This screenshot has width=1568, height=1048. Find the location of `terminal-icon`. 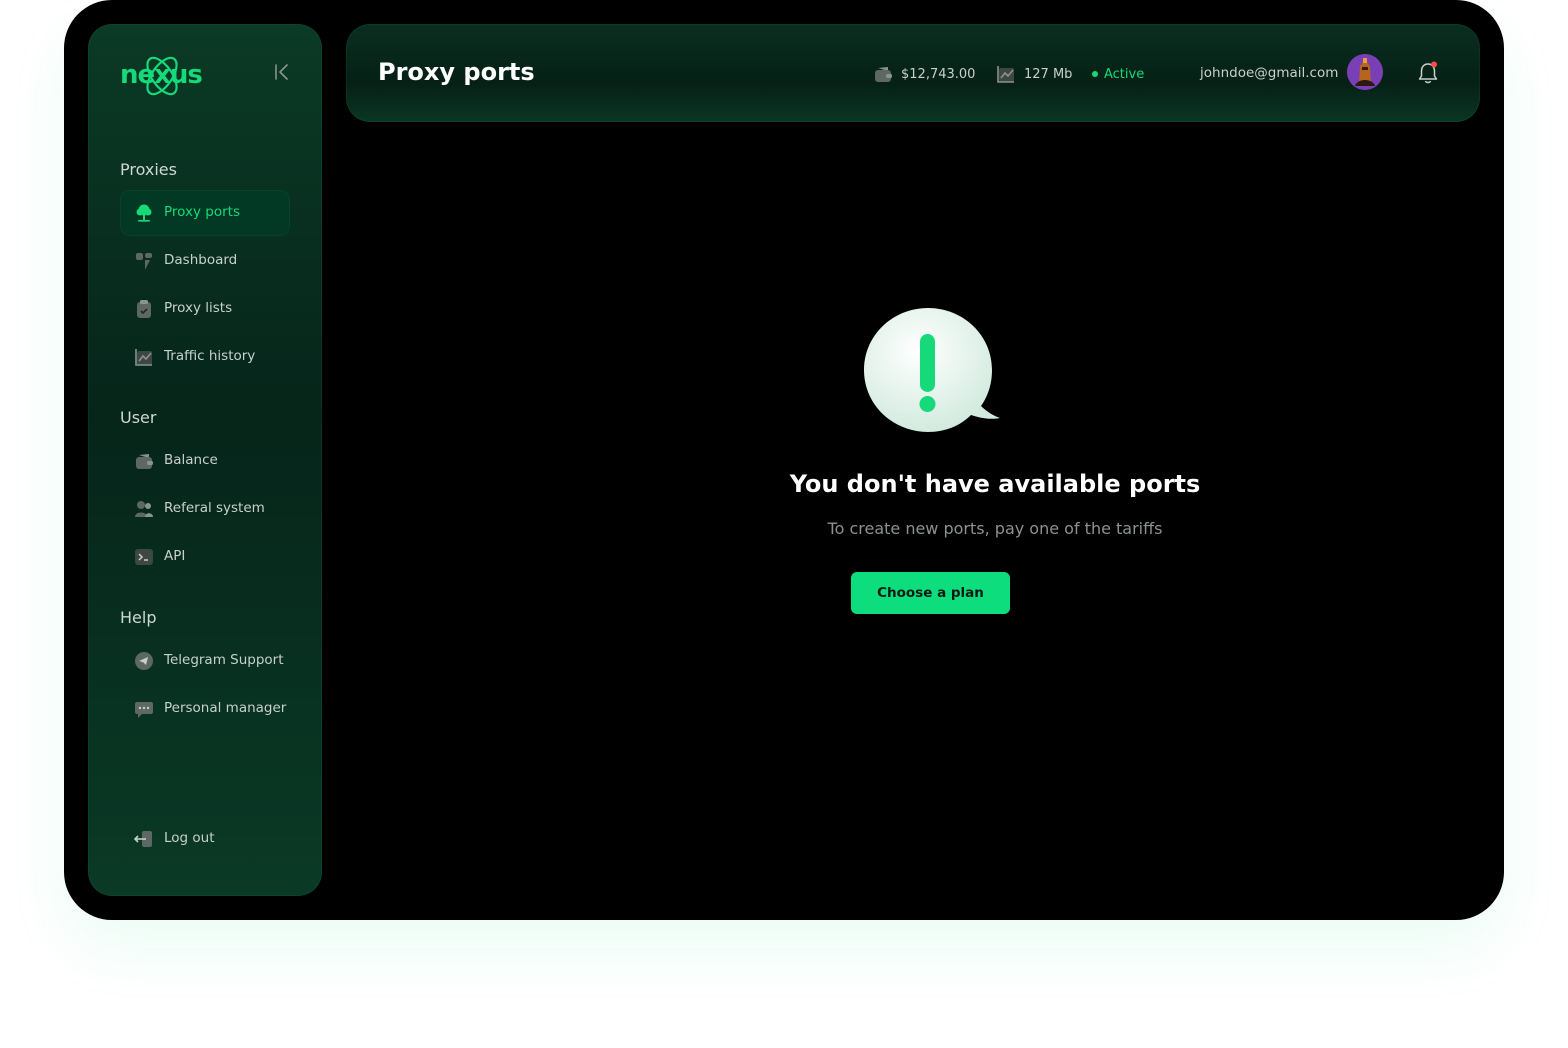

terminal-icon is located at coordinates (144, 557).